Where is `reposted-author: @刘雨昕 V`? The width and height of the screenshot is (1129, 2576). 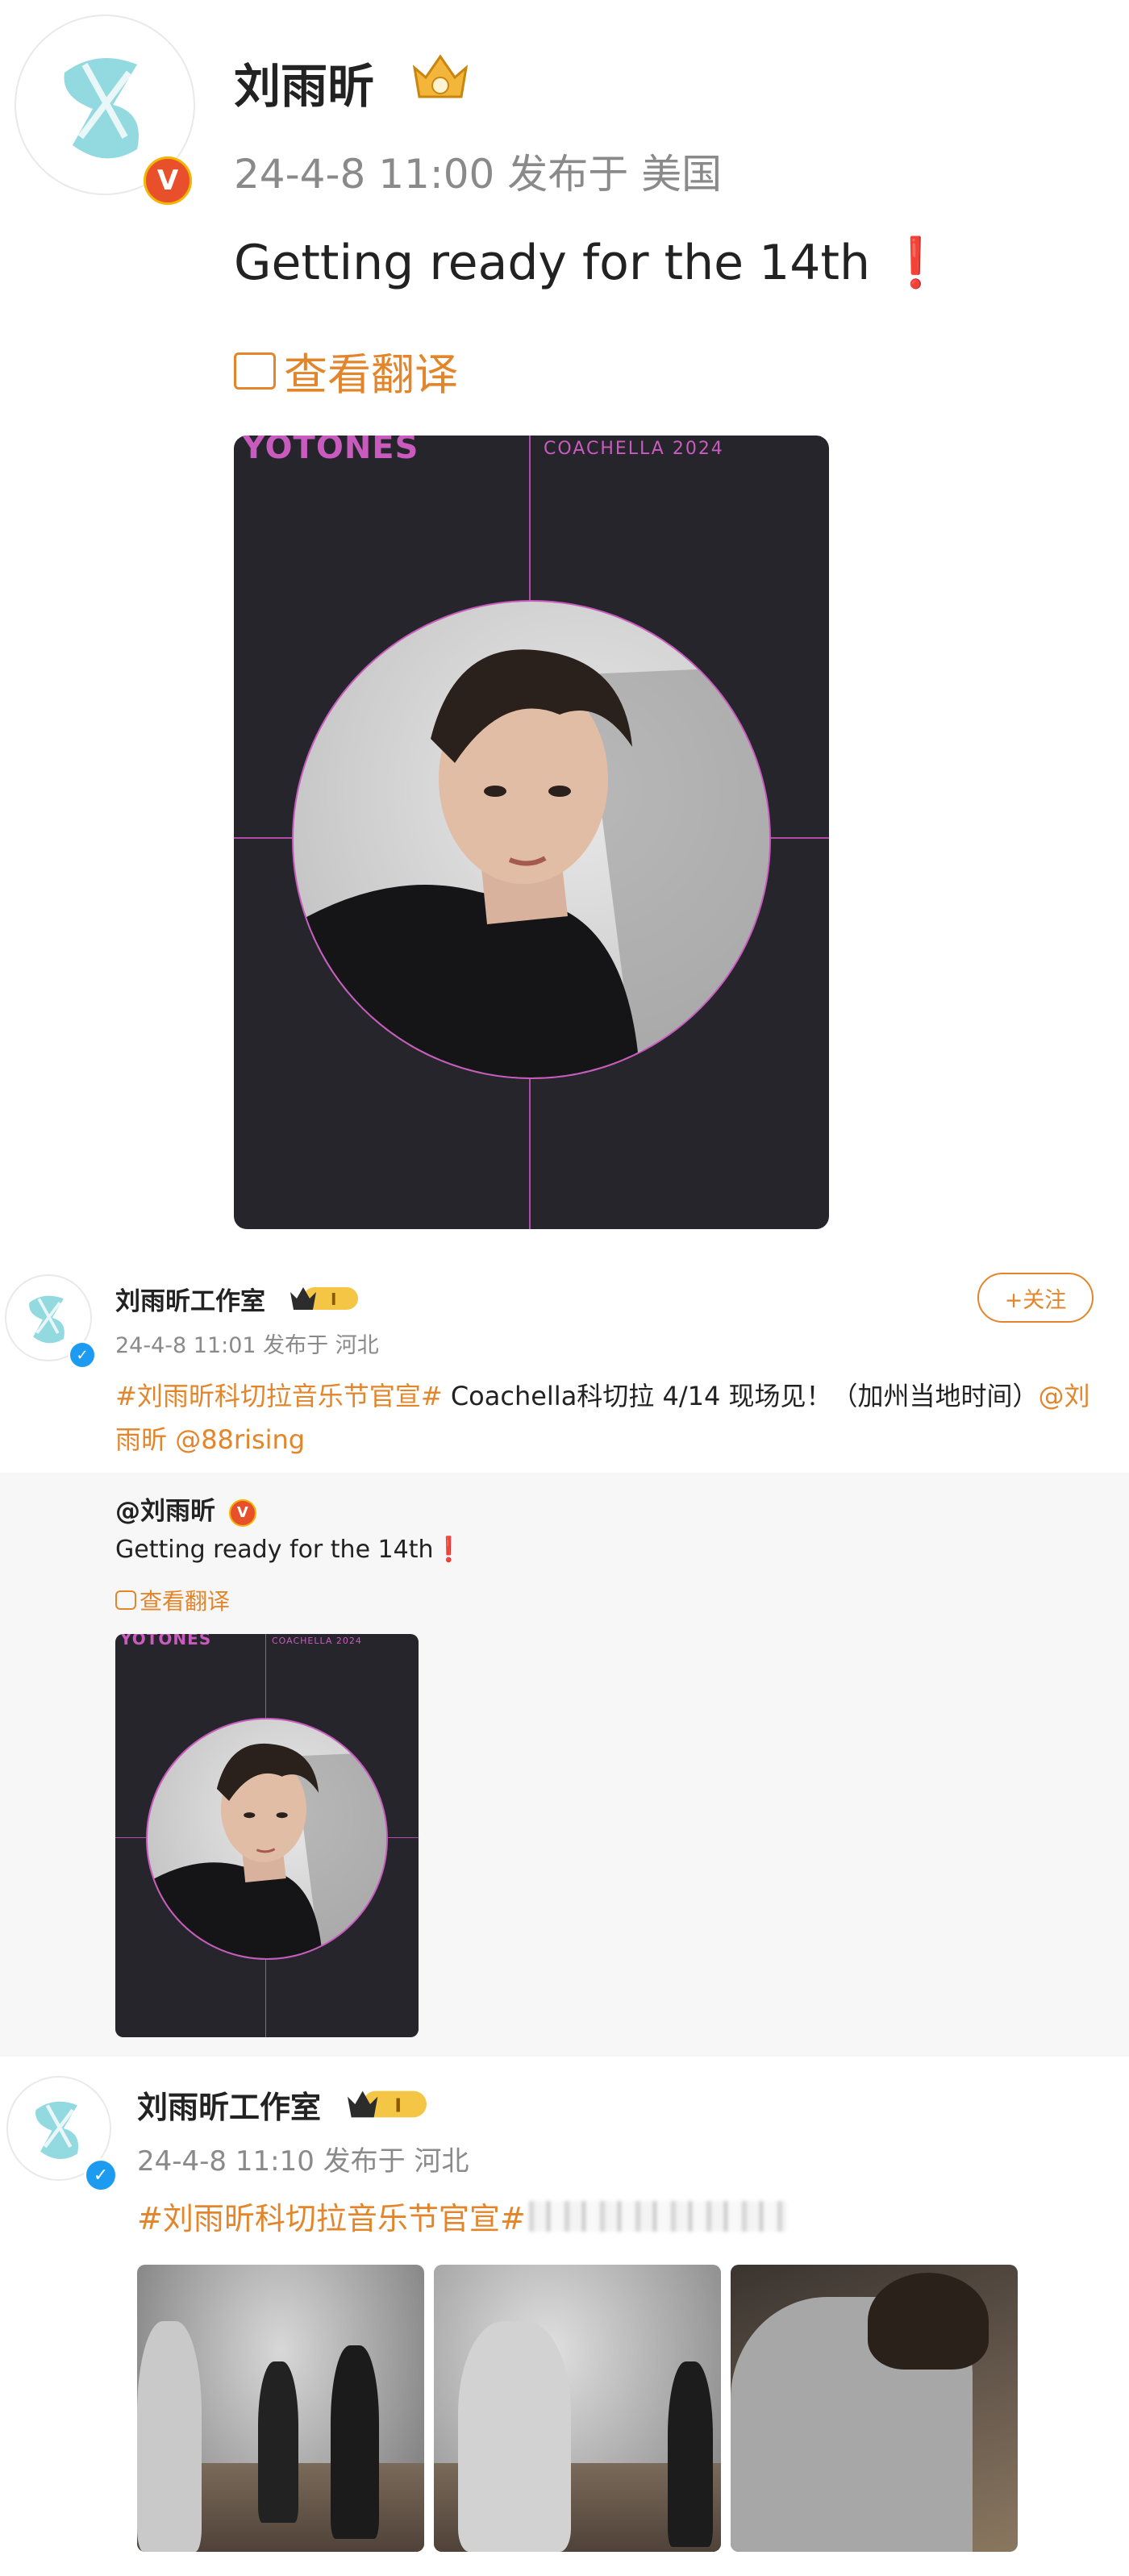
reposted-author: @刘雨昕 V is located at coordinates (185, 1508).